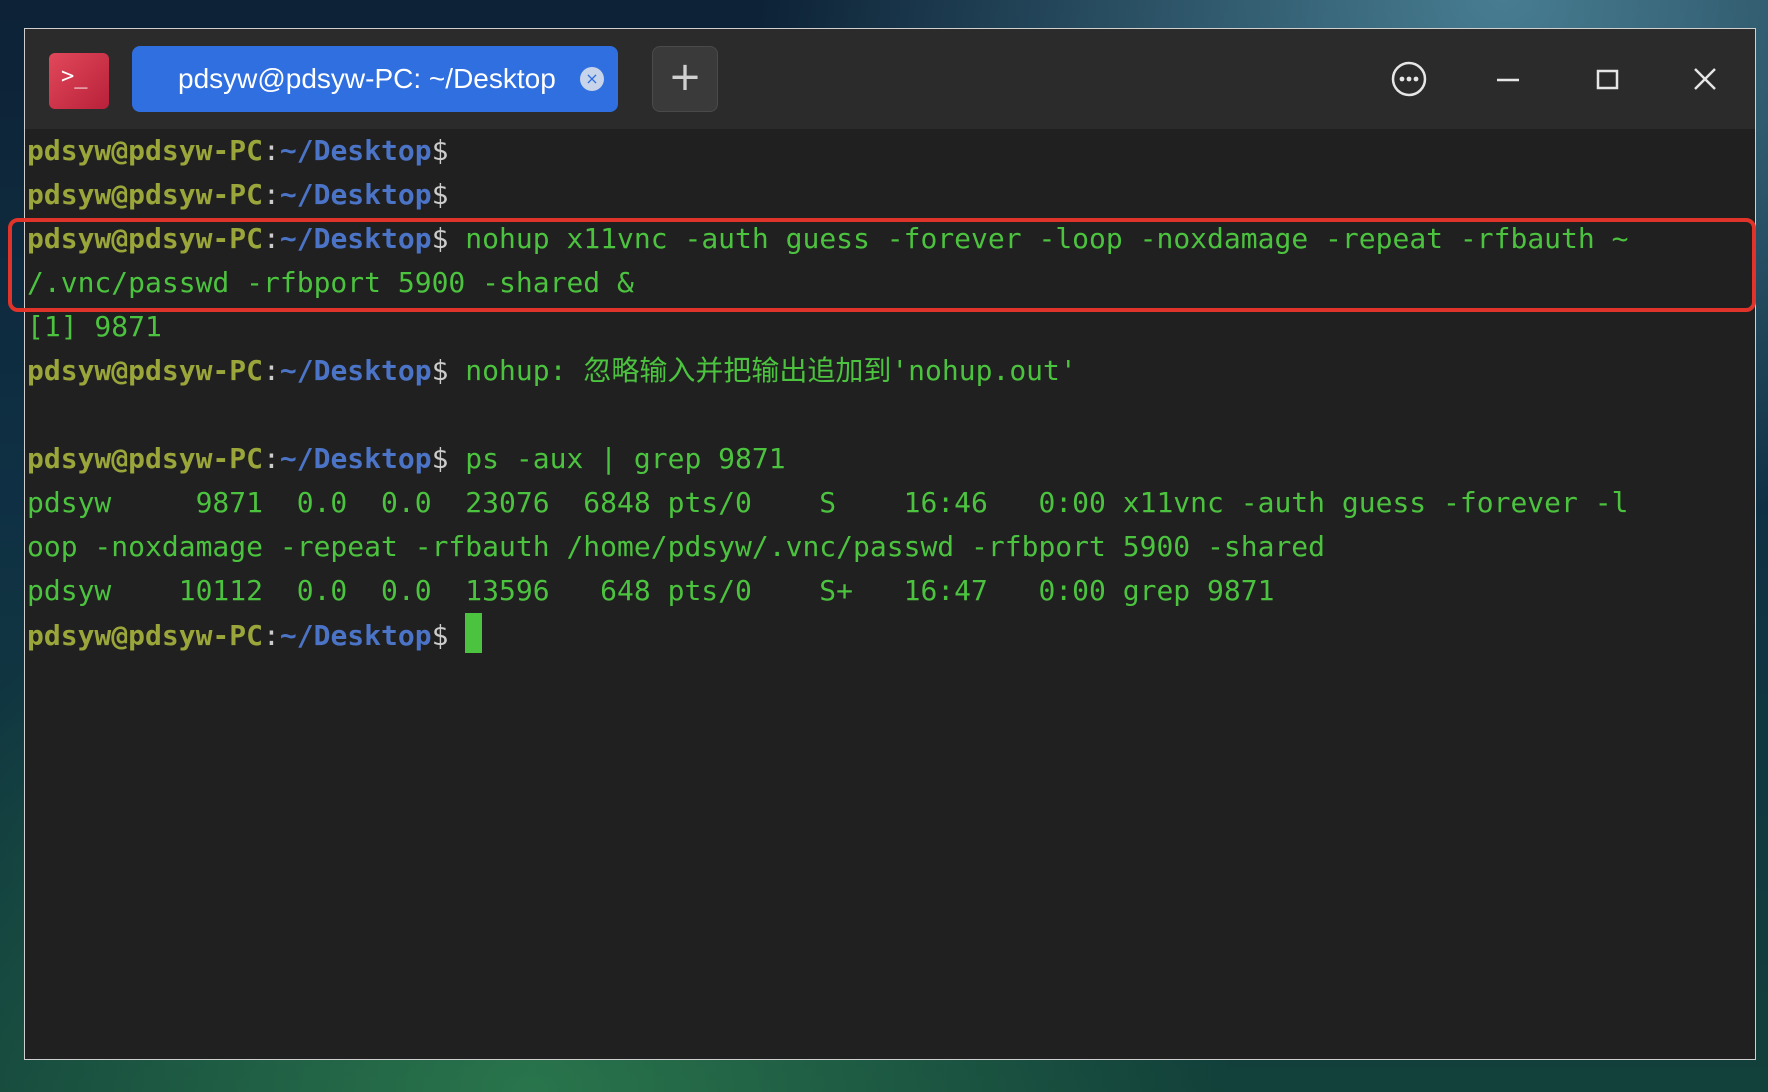 This screenshot has height=1092, width=1768. I want to click on prompt-line-2: pdsyw@pdsyw-PC:~/Desktop$, so click(237, 195).